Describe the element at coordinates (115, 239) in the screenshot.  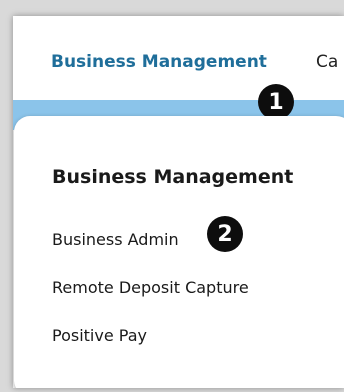
I see `menu-item-business-admin: Business Admin` at that location.